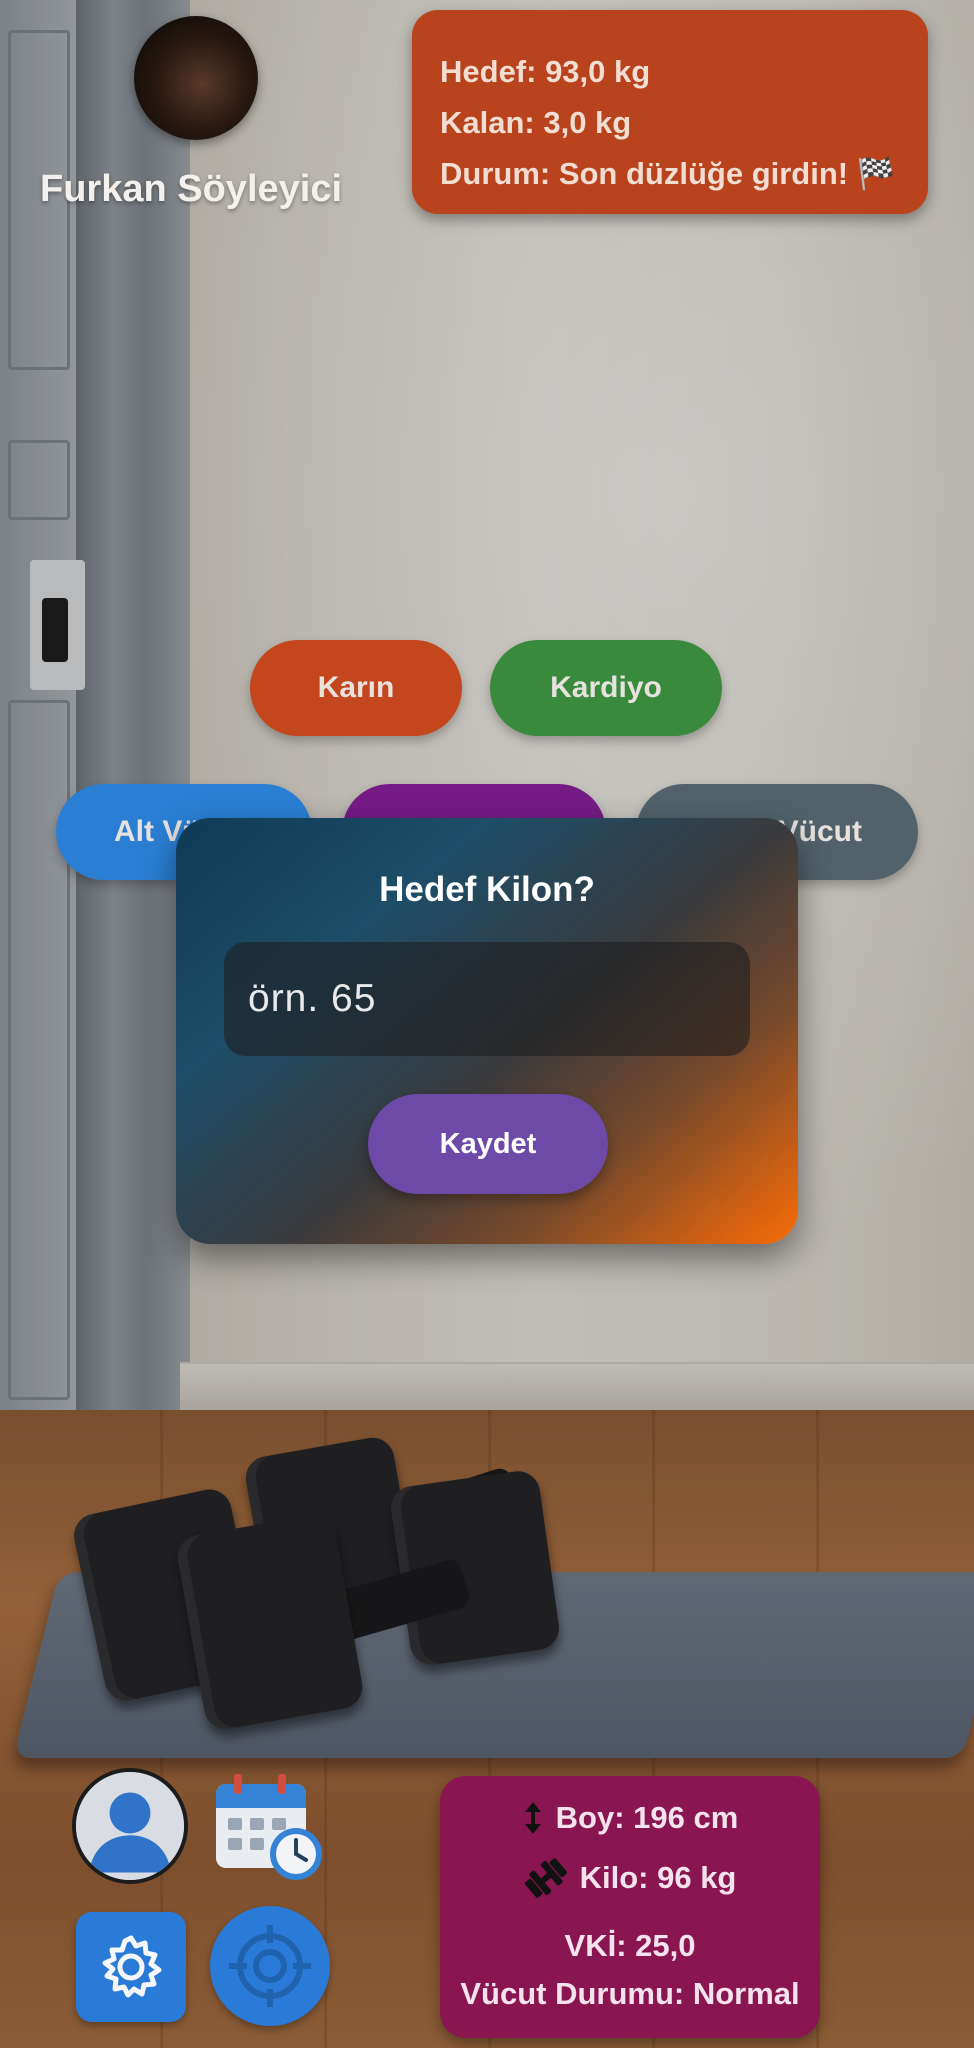  I want to click on body-status-row: Vücut Durumu: Normal, so click(630, 1994).